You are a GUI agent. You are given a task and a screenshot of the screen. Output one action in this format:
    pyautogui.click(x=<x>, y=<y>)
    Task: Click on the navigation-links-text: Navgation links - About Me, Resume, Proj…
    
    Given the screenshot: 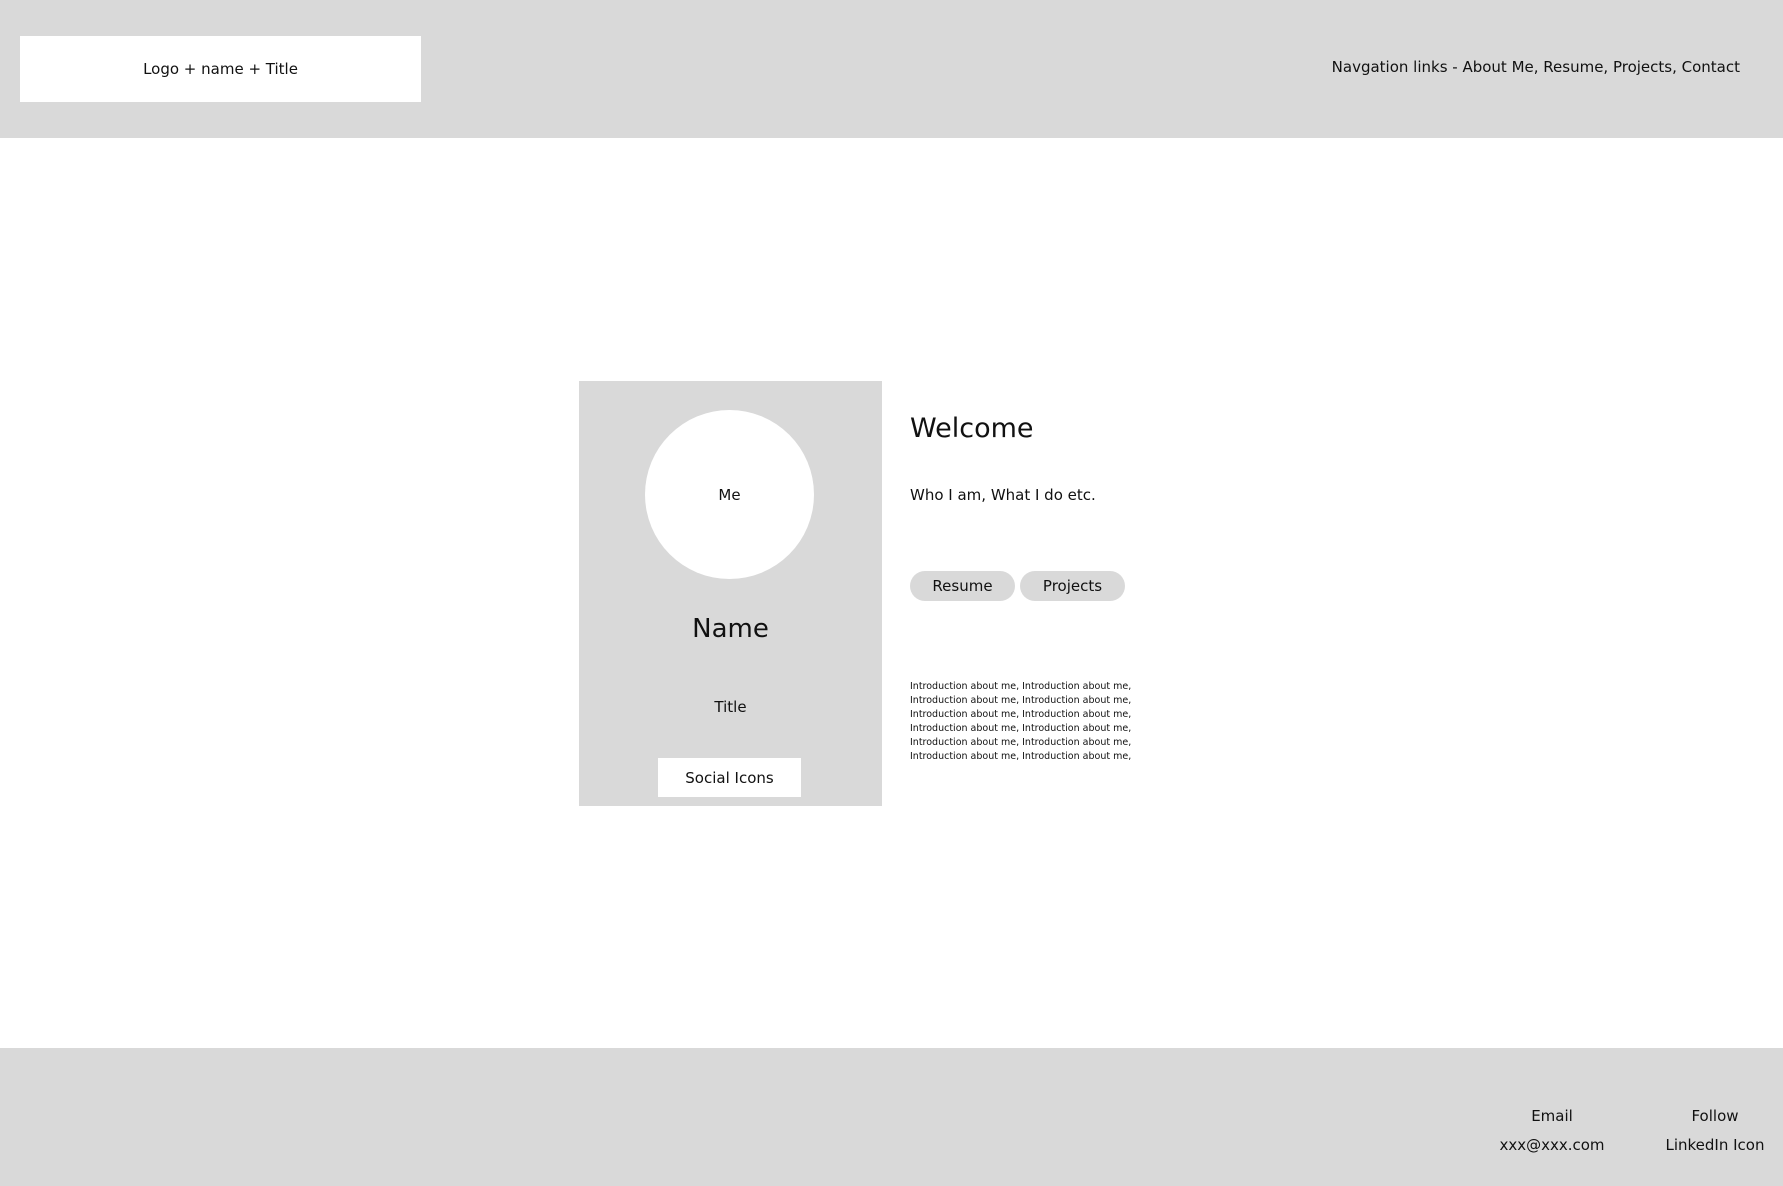 What is the action you would take?
    pyautogui.click(x=1535, y=67)
    